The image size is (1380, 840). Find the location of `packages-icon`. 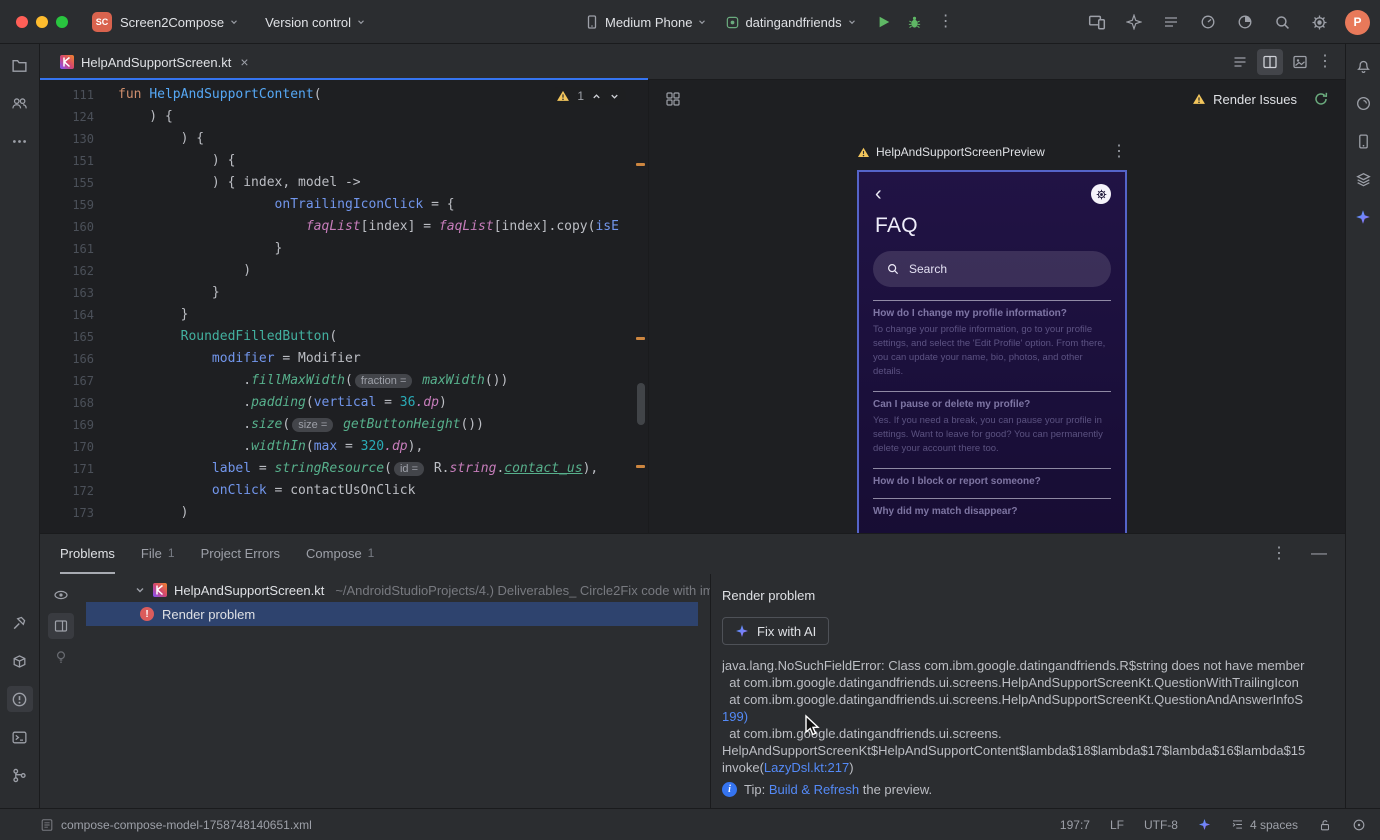

packages-icon is located at coordinates (20, 661).